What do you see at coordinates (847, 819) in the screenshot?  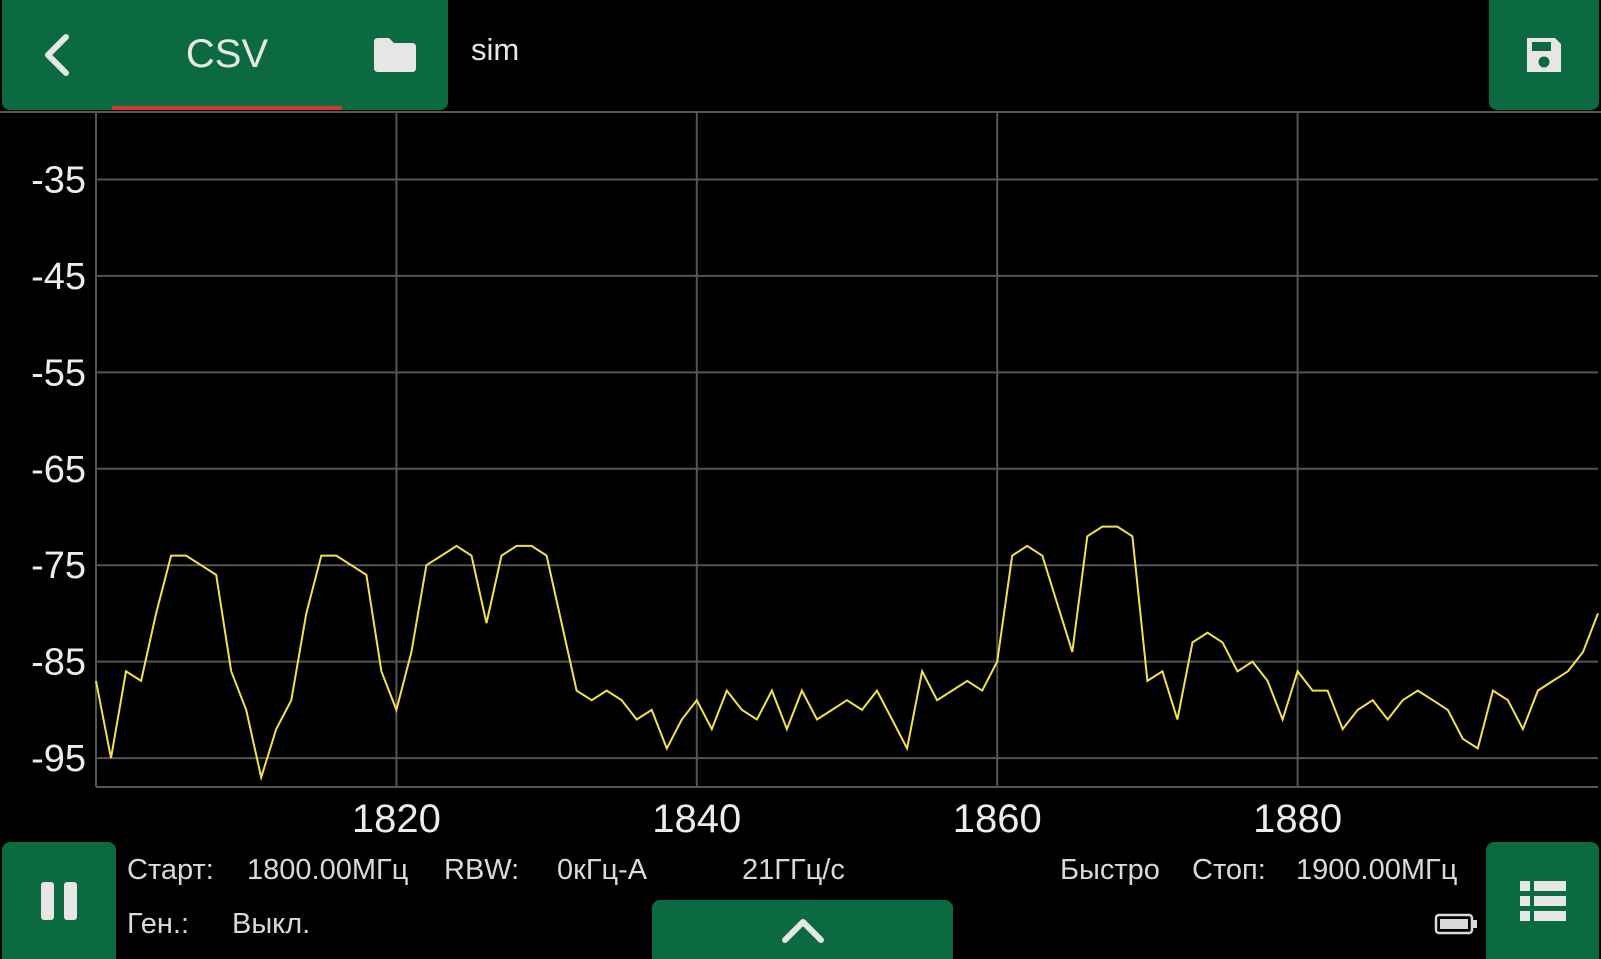 I see `x-axis-labels: 1820 1840 1860 1880` at bounding box center [847, 819].